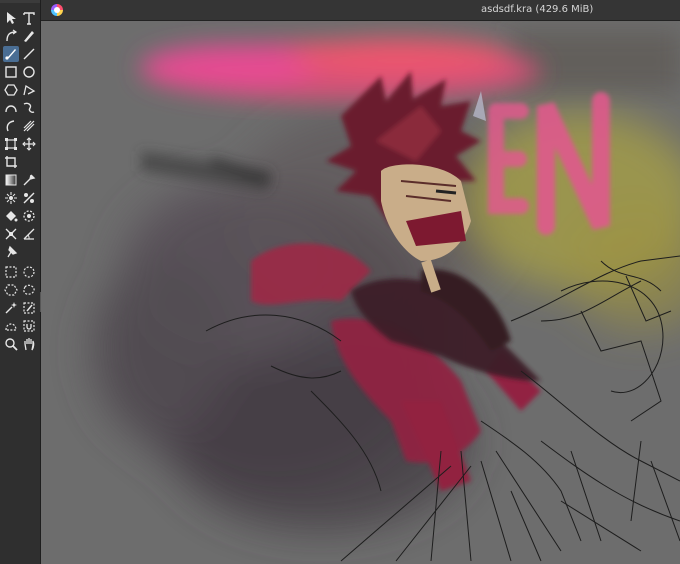 The width and height of the screenshot is (680, 564). I want to click on magnetic-selection-icon, so click(29, 326).